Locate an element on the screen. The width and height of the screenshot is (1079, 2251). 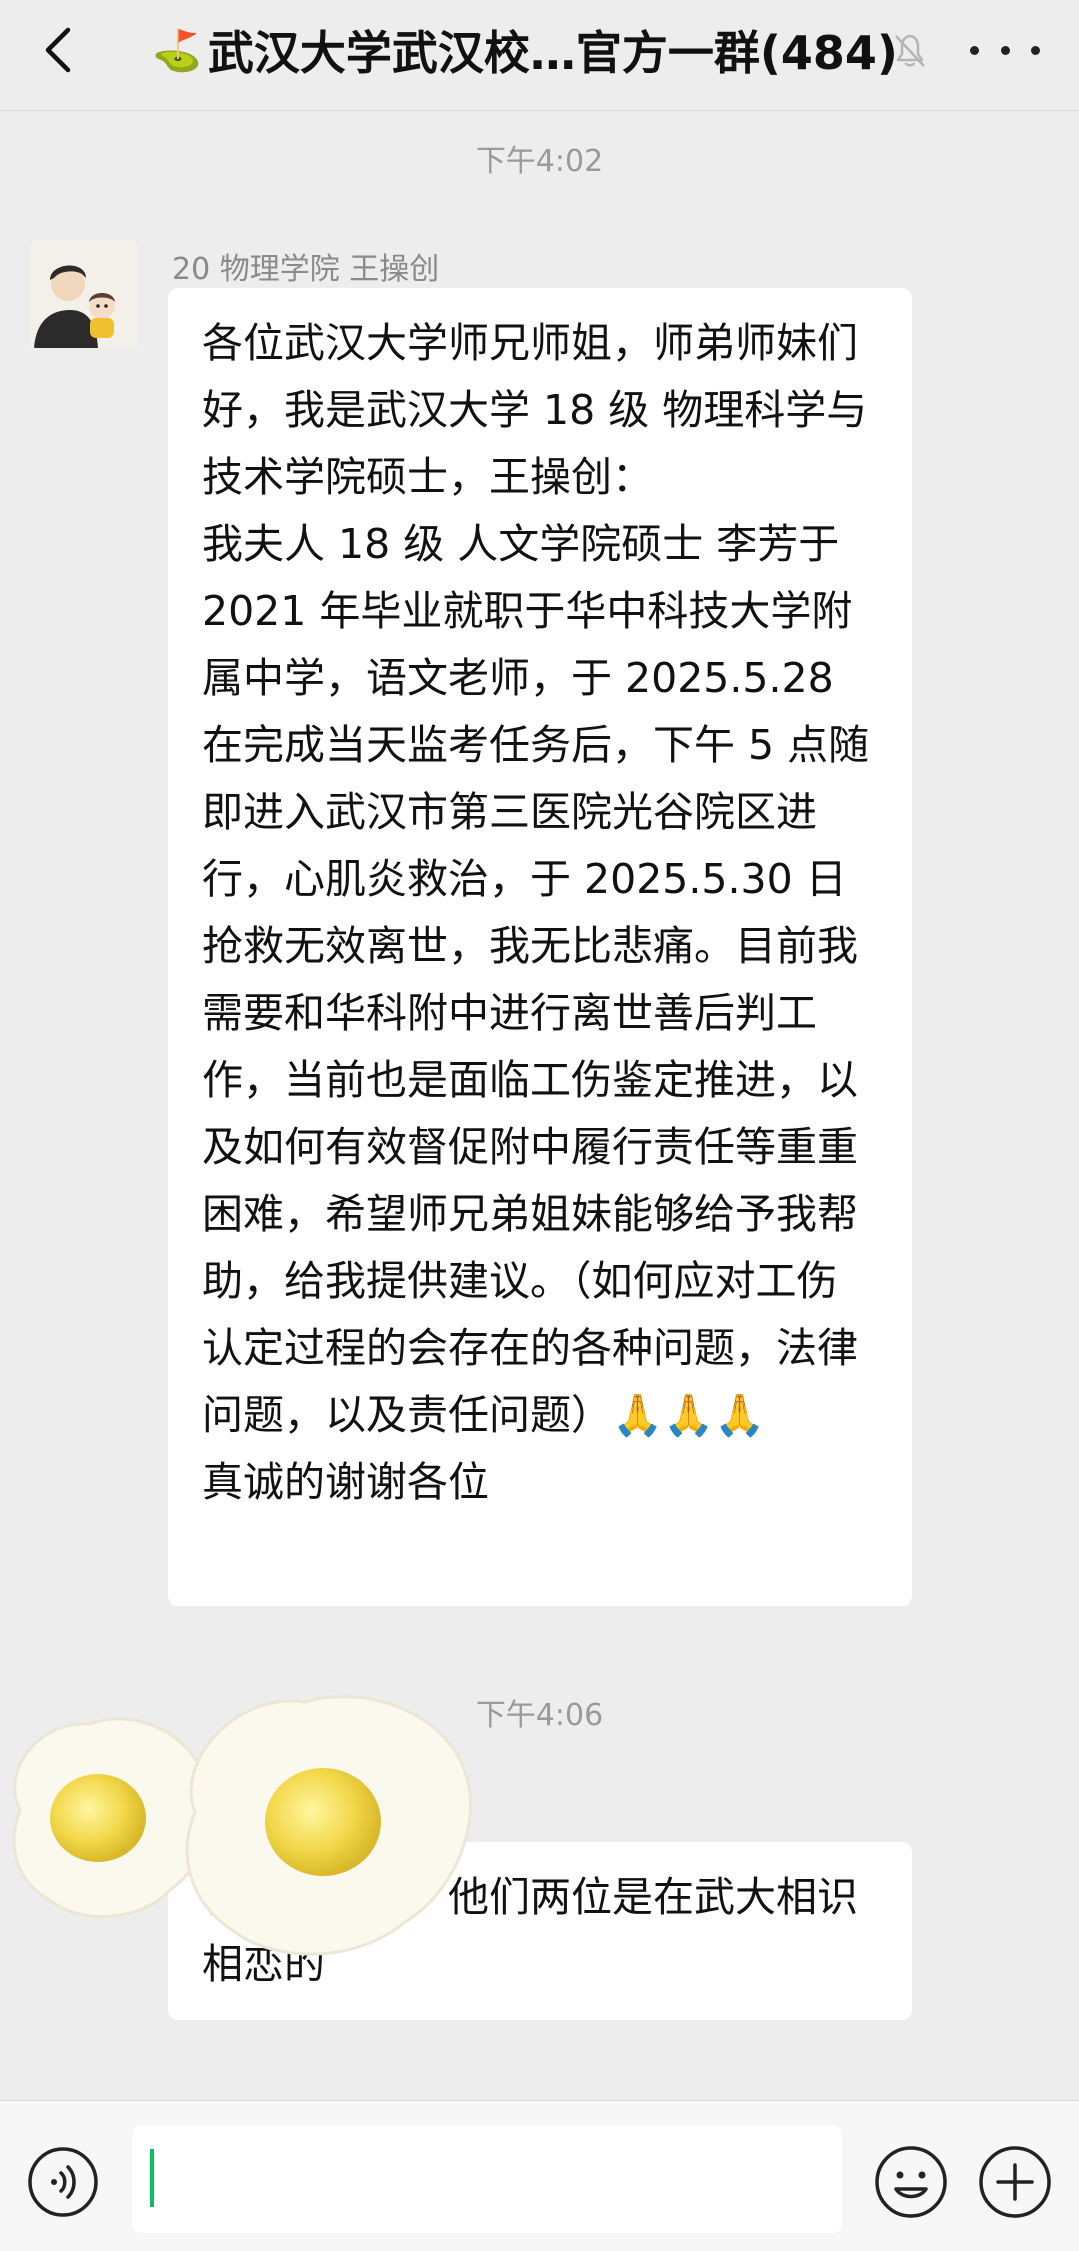
chat-header: ⛳ 武汉大学武汉校…官方一群(484) is located at coordinates (539, 55).